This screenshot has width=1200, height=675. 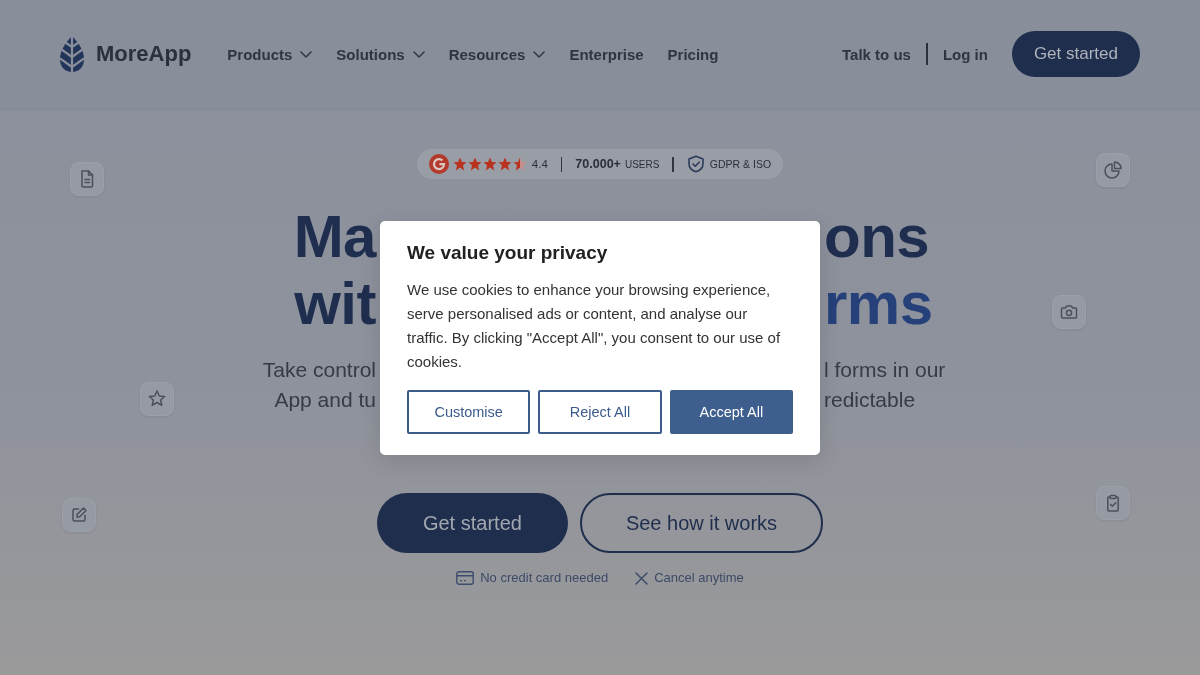 What do you see at coordinates (79, 515) in the screenshot?
I see `edit-icon` at bounding box center [79, 515].